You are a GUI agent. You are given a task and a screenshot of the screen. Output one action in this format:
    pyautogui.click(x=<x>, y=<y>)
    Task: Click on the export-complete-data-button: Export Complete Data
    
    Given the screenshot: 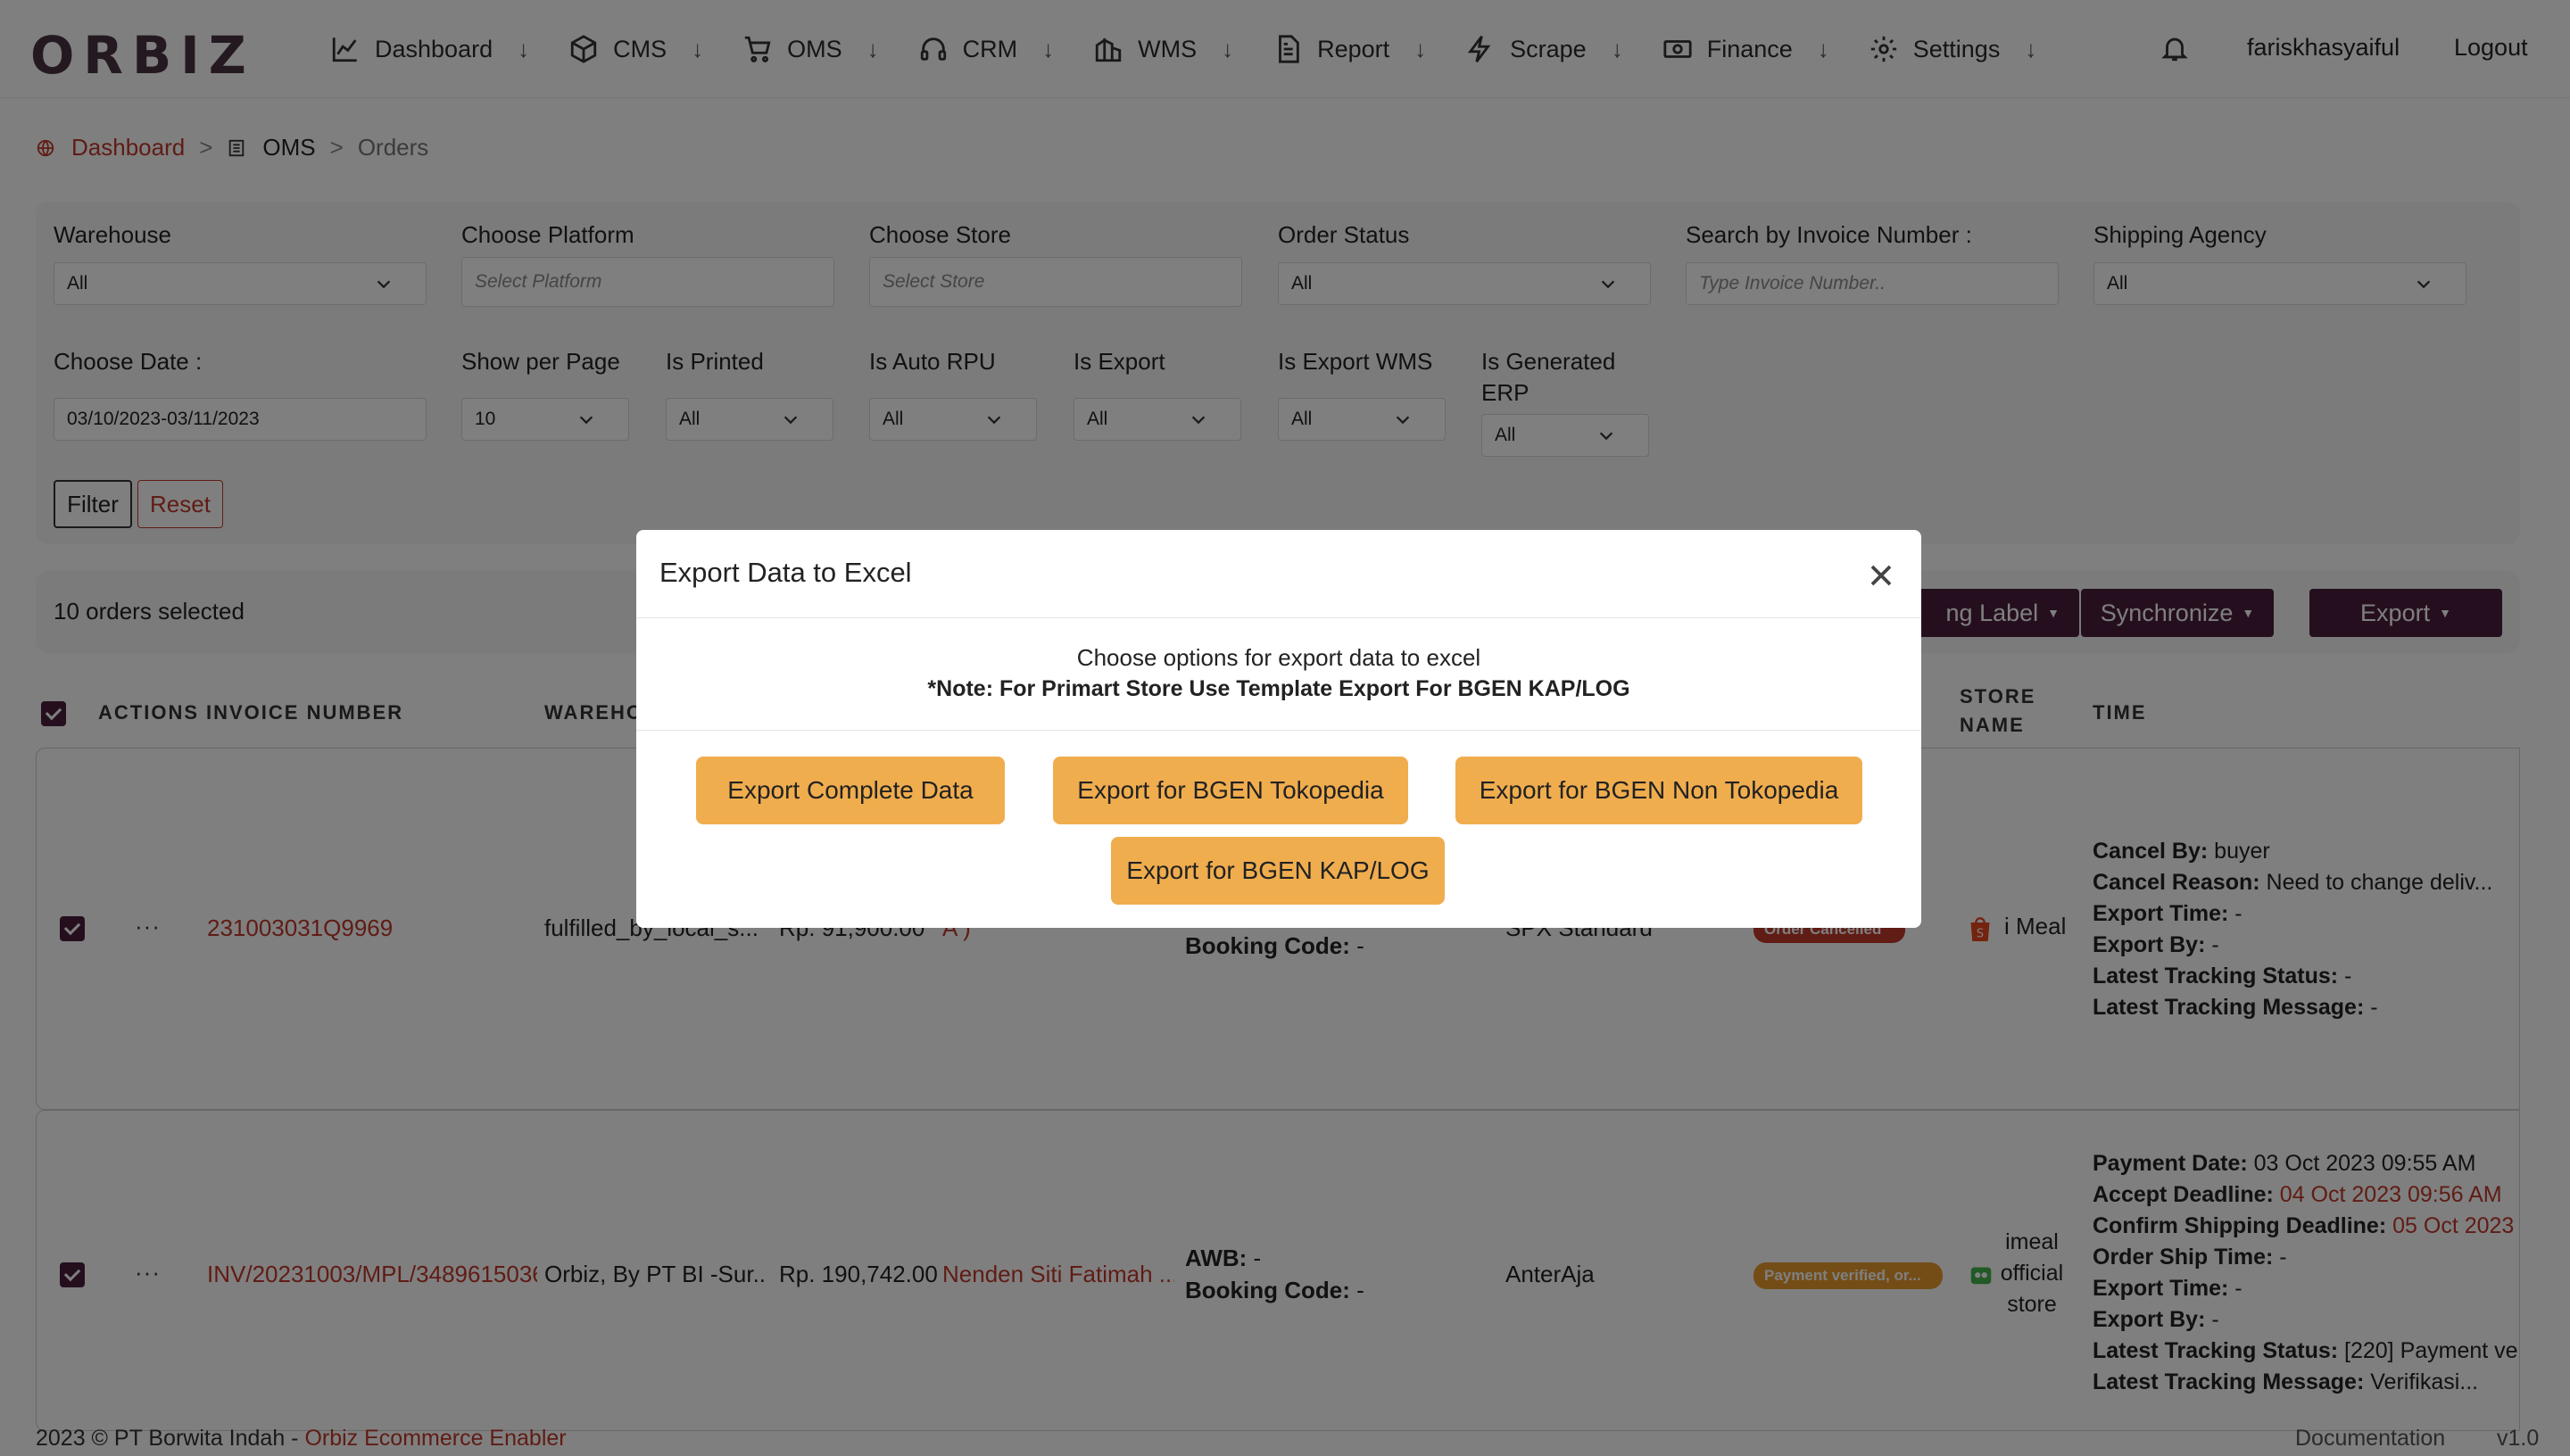 What is the action you would take?
    pyautogui.click(x=850, y=790)
    